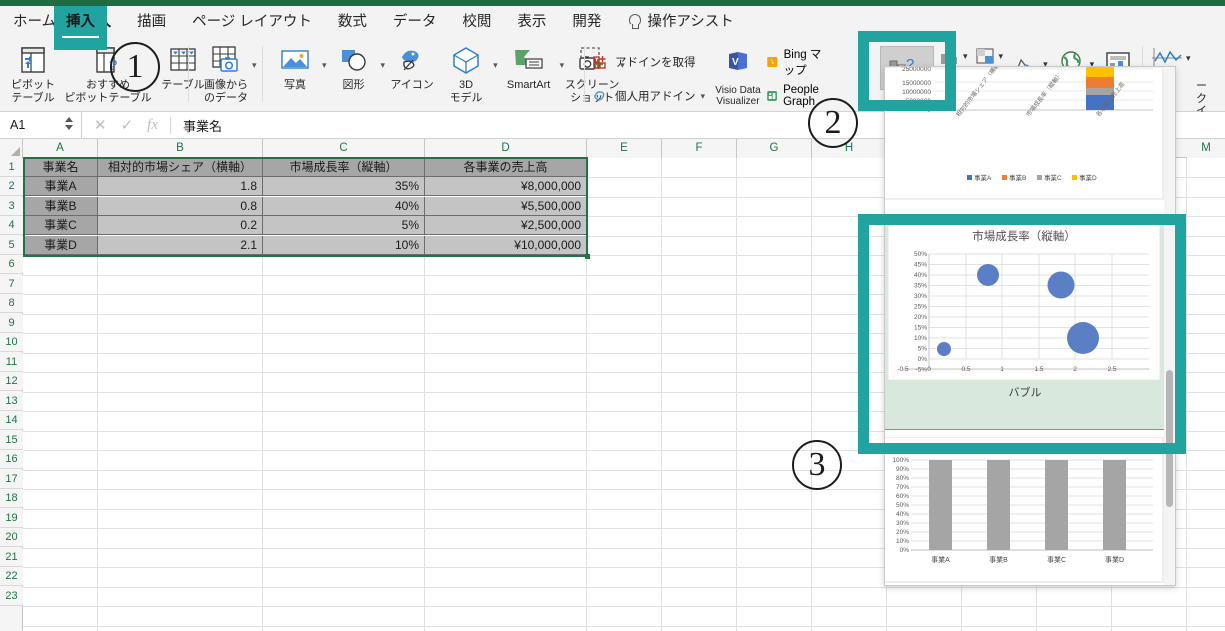 The image size is (1225, 631). What do you see at coordinates (152, 125) in the screenshot?
I see `fx-icon: fx` at bounding box center [152, 125].